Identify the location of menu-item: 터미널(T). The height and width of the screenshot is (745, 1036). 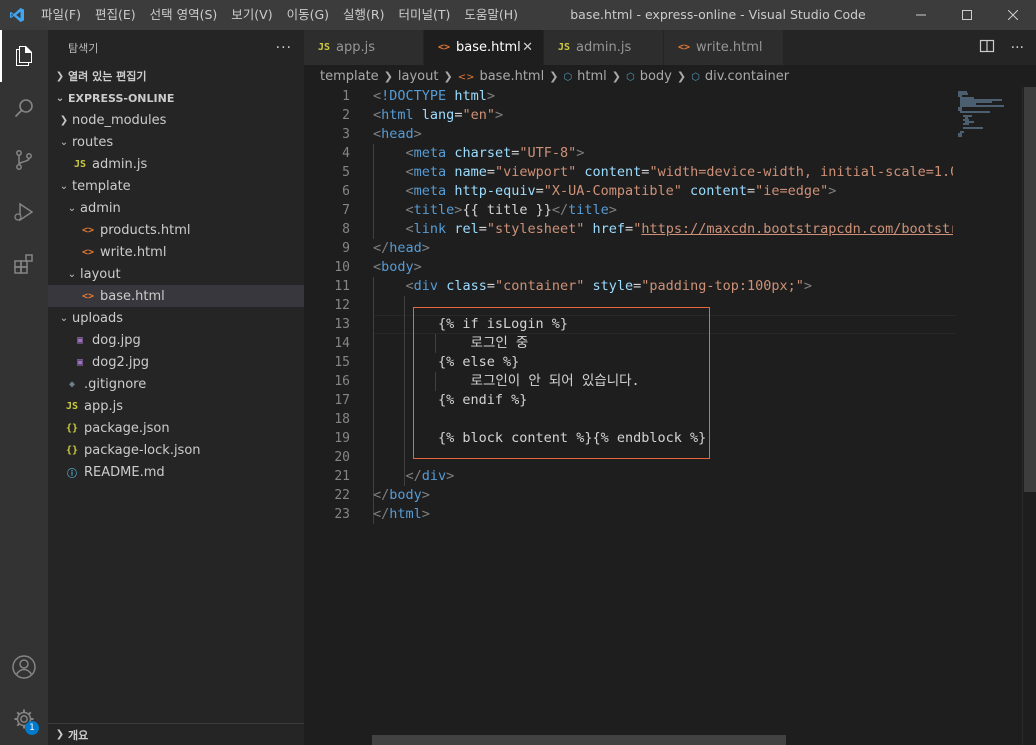
(425, 15).